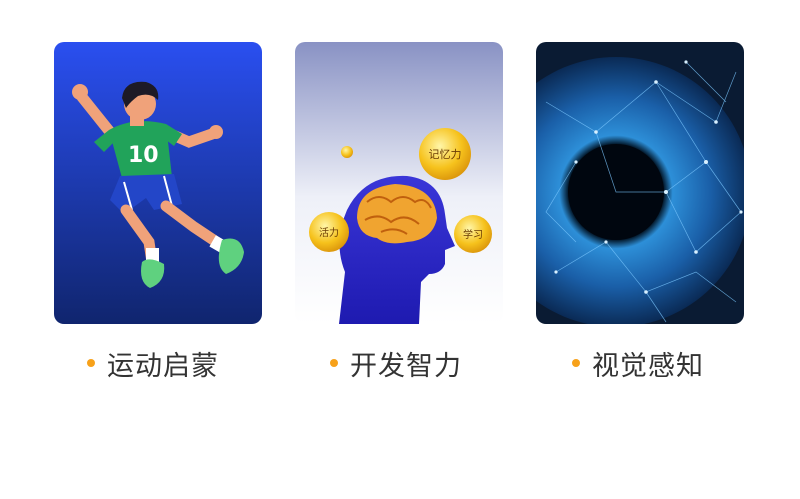 The width and height of the screenshot is (800, 499). What do you see at coordinates (473, 234) in the screenshot?
I see `bubble-label-learning: 学习` at bounding box center [473, 234].